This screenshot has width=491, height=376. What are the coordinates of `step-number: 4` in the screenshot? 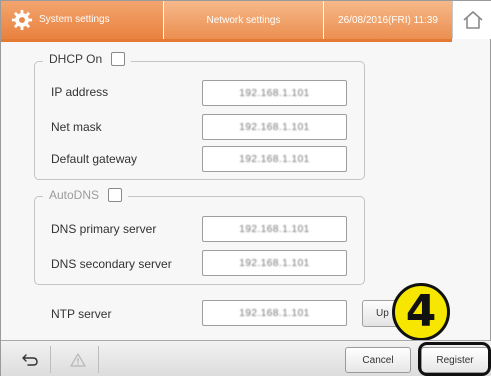 It's located at (421, 311).